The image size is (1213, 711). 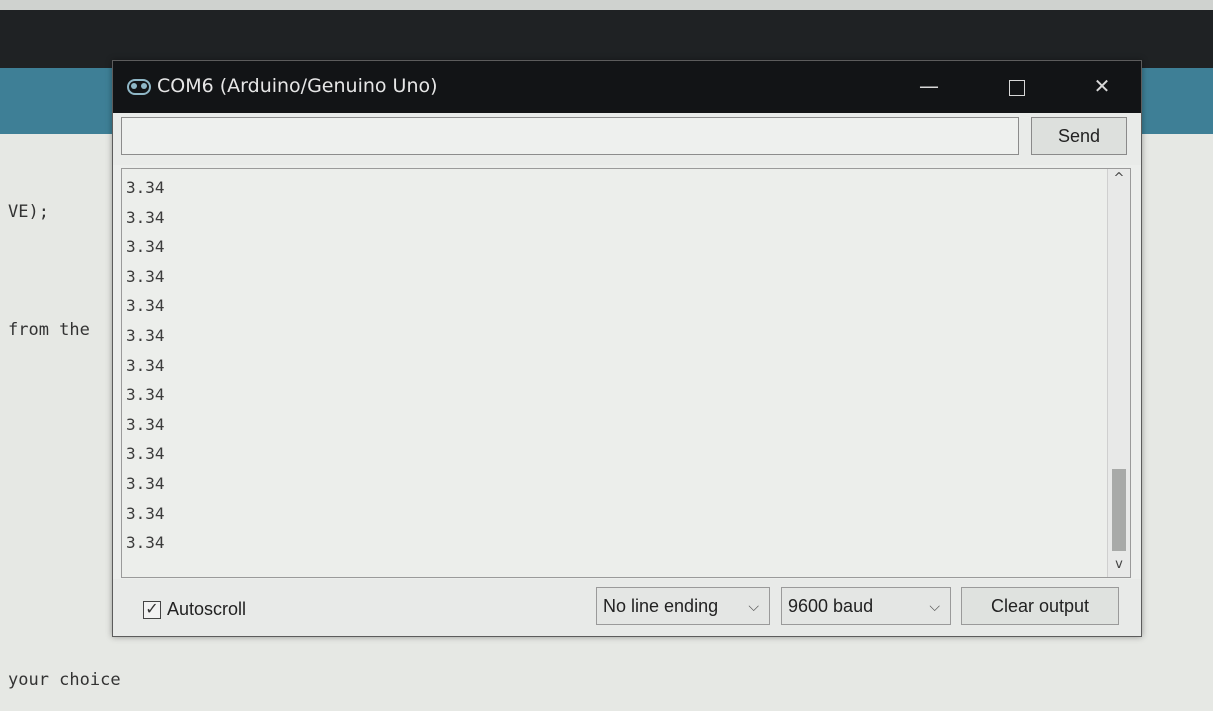 I want to click on baud-rate-value: 9600 baud, so click(x=831, y=606).